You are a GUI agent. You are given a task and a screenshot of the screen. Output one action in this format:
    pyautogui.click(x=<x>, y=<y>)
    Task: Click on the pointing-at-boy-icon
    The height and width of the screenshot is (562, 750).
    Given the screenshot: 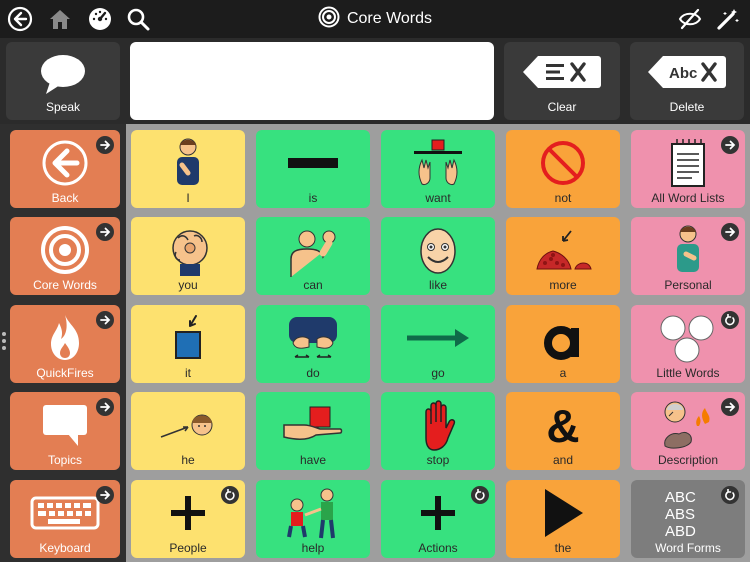 What is the action you would take?
    pyautogui.click(x=188, y=425)
    